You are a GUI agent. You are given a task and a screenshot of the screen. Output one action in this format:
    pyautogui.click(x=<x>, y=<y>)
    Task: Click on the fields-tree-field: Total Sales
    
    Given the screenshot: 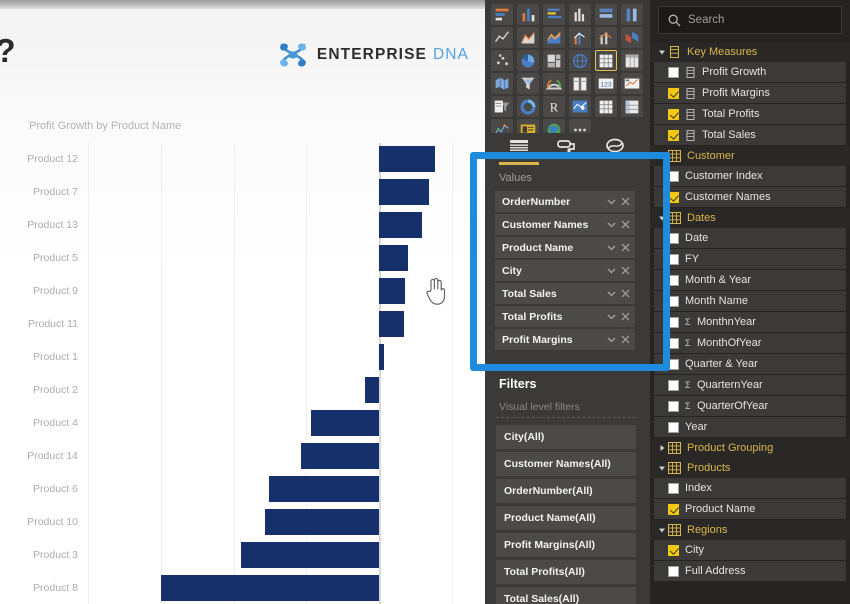 What is the action you would take?
    pyautogui.click(x=750, y=135)
    